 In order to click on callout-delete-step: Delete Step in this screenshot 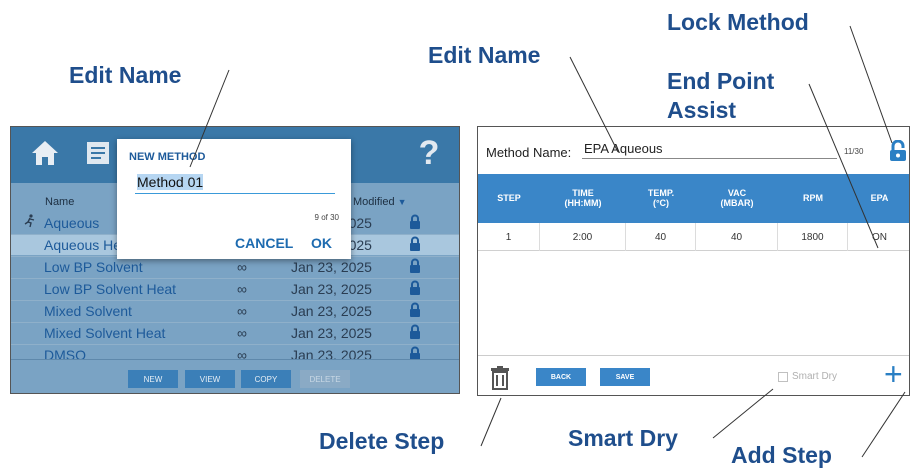, I will do `click(382, 441)`.